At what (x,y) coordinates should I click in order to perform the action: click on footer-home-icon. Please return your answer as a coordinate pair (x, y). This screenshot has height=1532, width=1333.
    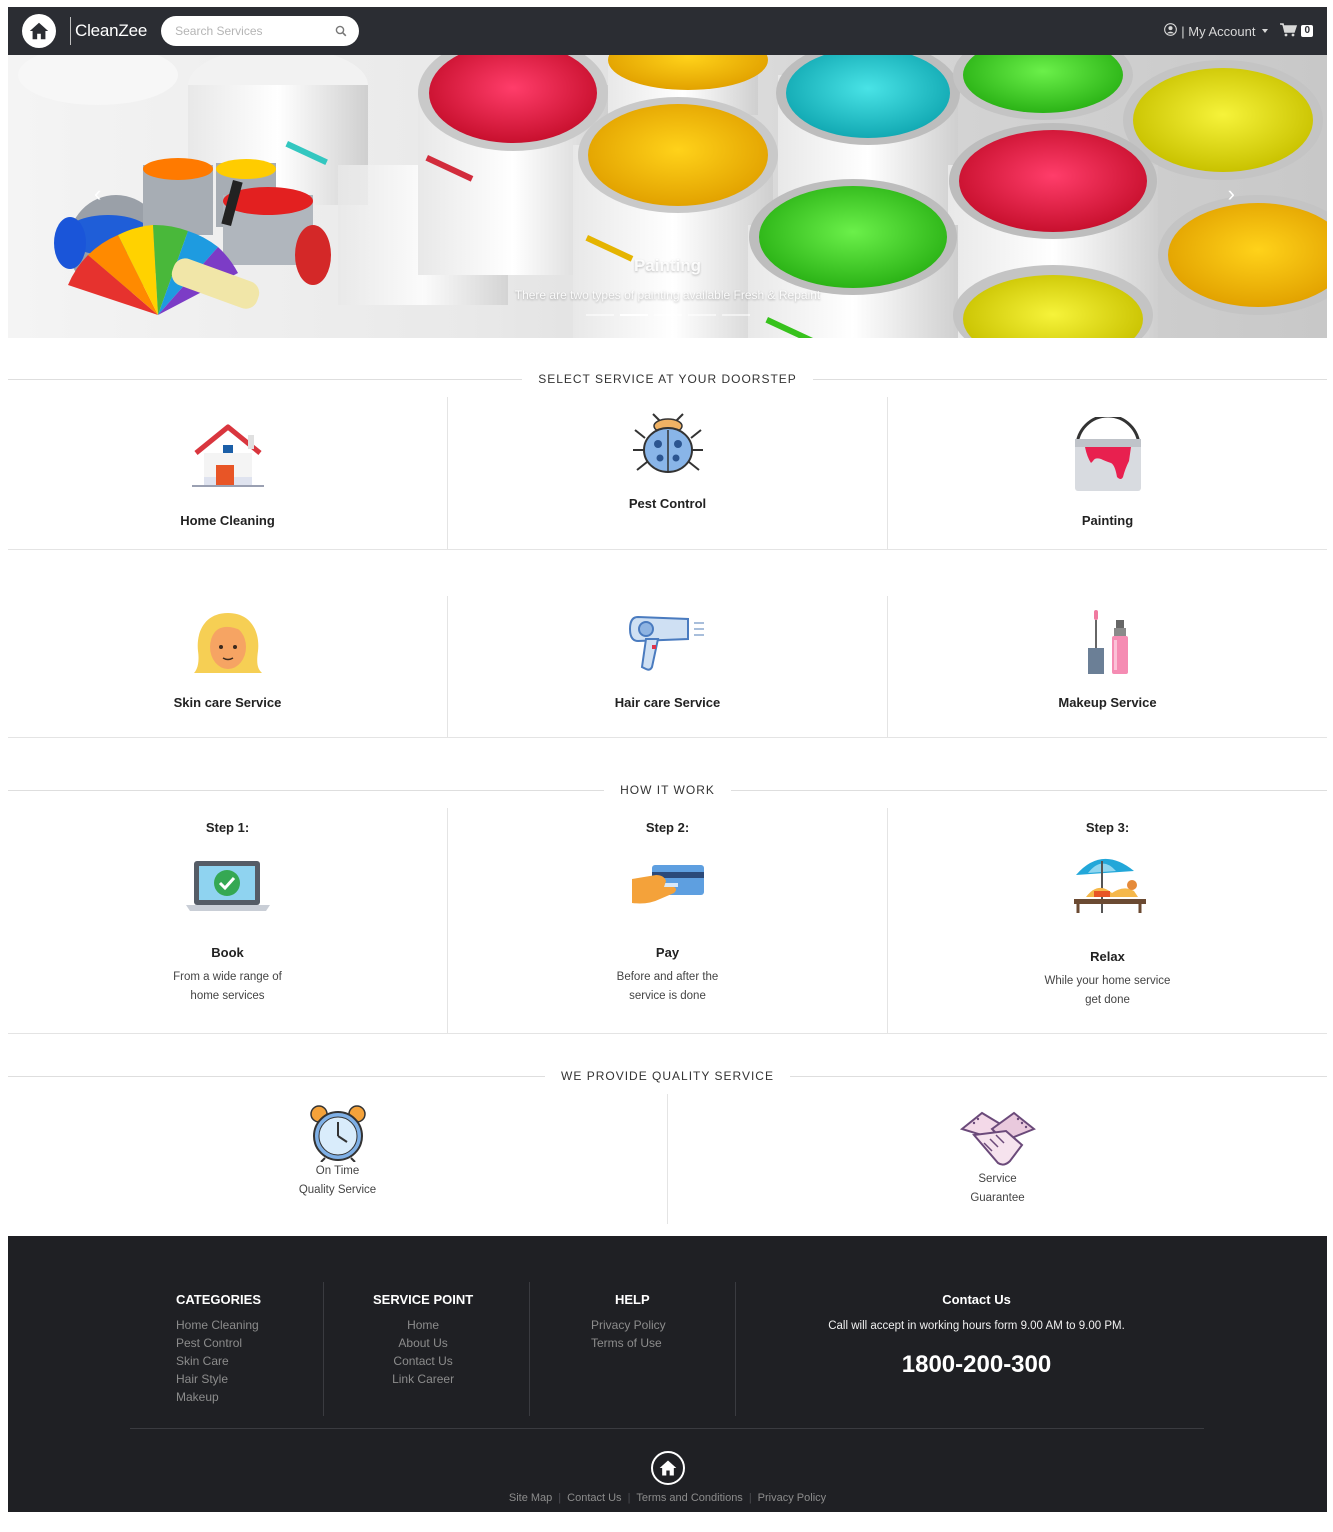
    Looking at the image, I should click on (668, 1468).